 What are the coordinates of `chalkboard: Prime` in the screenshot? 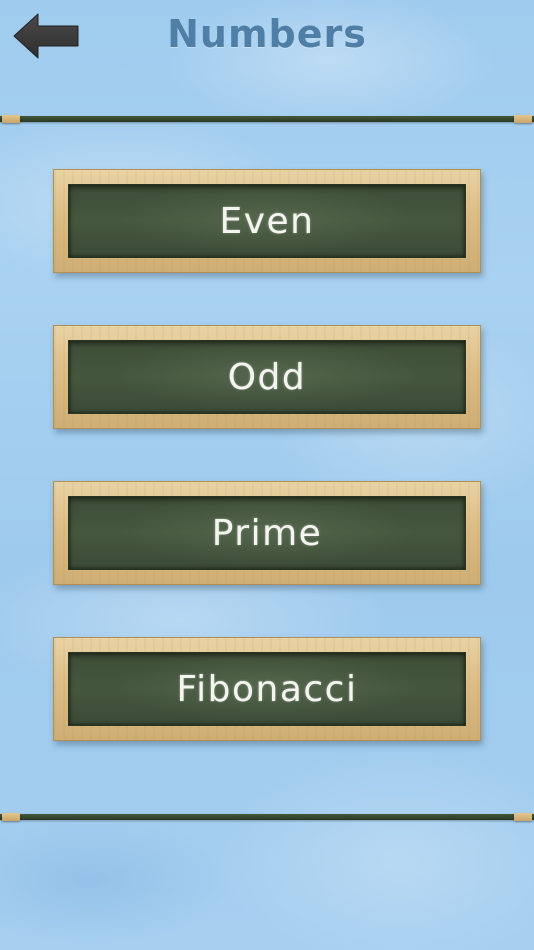 It's located at (267, 533).